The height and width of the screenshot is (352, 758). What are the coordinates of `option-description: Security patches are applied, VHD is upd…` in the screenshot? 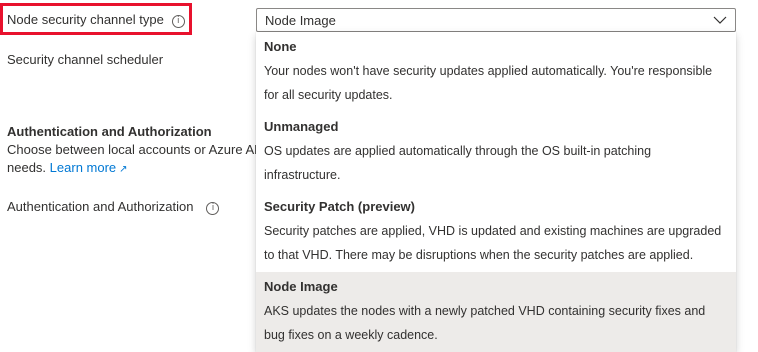 It's located at (496, 243).